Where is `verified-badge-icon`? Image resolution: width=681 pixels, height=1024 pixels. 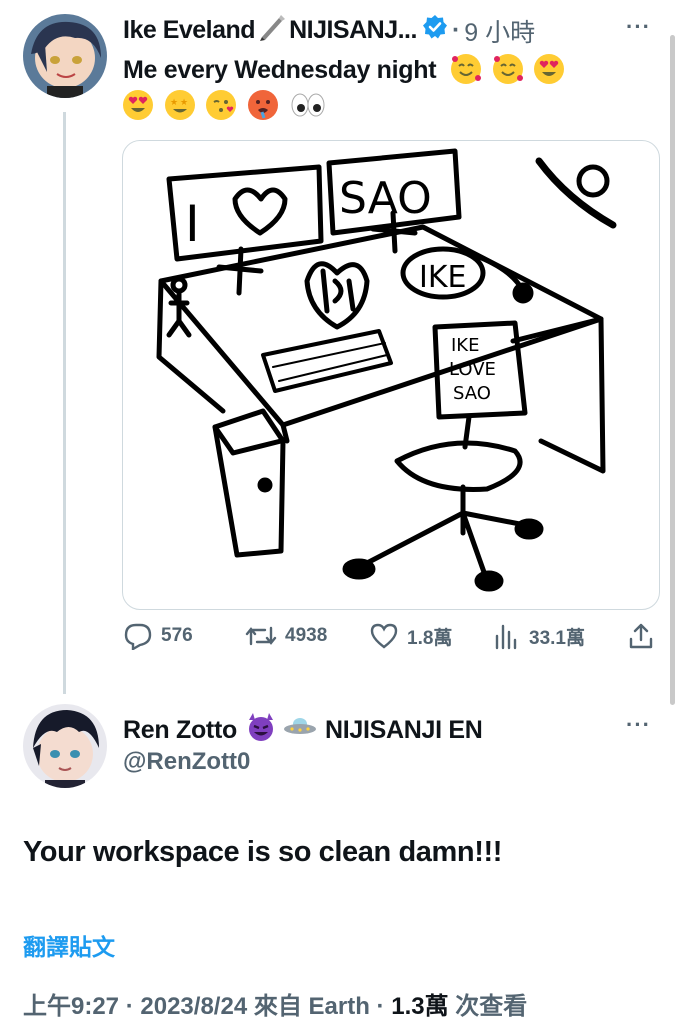
verified-badge-icon is located at coordinates (435, 30).